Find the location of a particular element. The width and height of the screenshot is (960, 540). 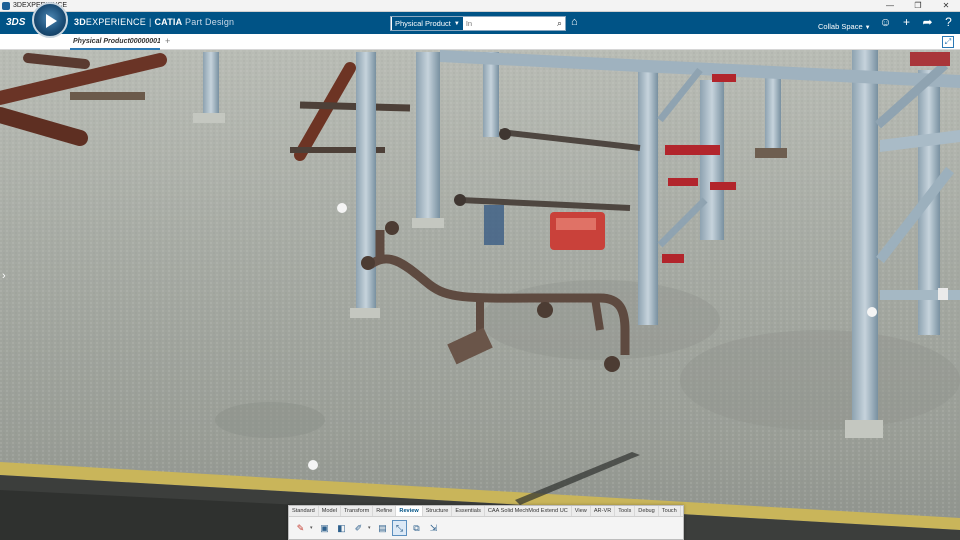

tab-transform: Transform is located at coordinates (357, 511).